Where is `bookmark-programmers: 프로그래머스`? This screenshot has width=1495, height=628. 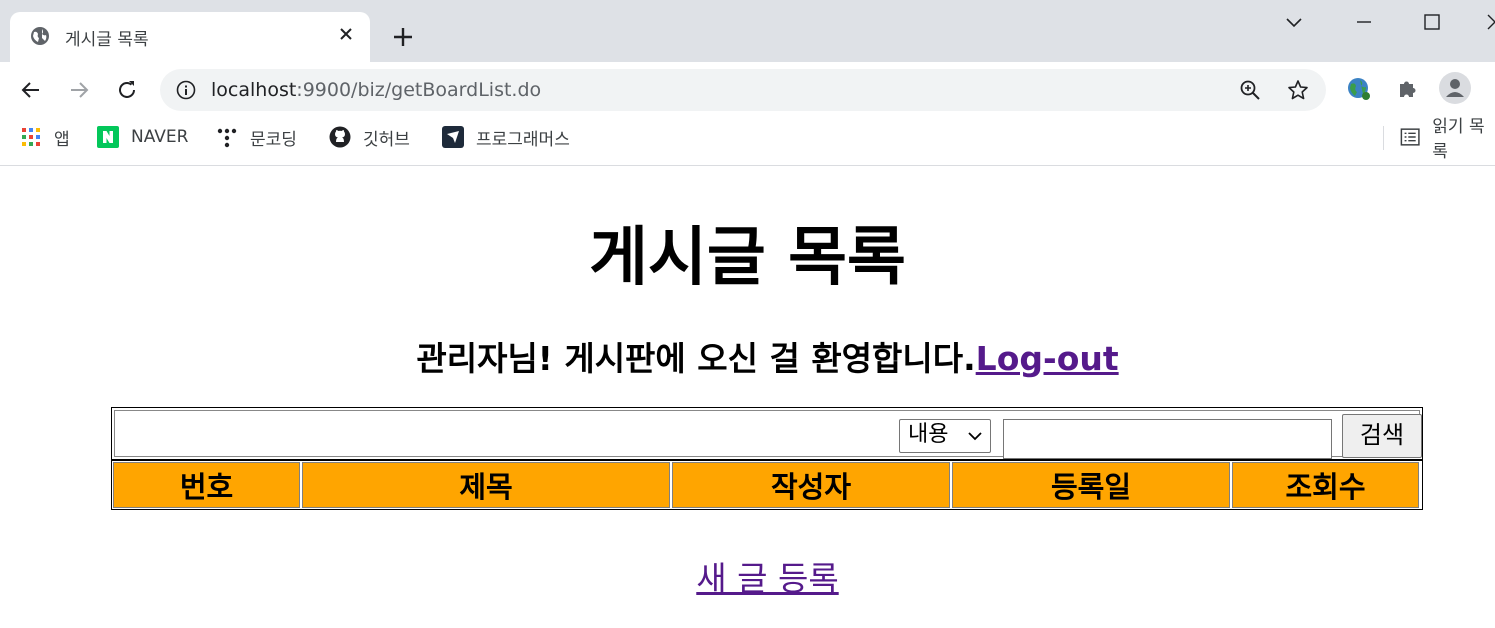
bookmark-programmers: 프로그래머스 is located at coordinates (506, 138).